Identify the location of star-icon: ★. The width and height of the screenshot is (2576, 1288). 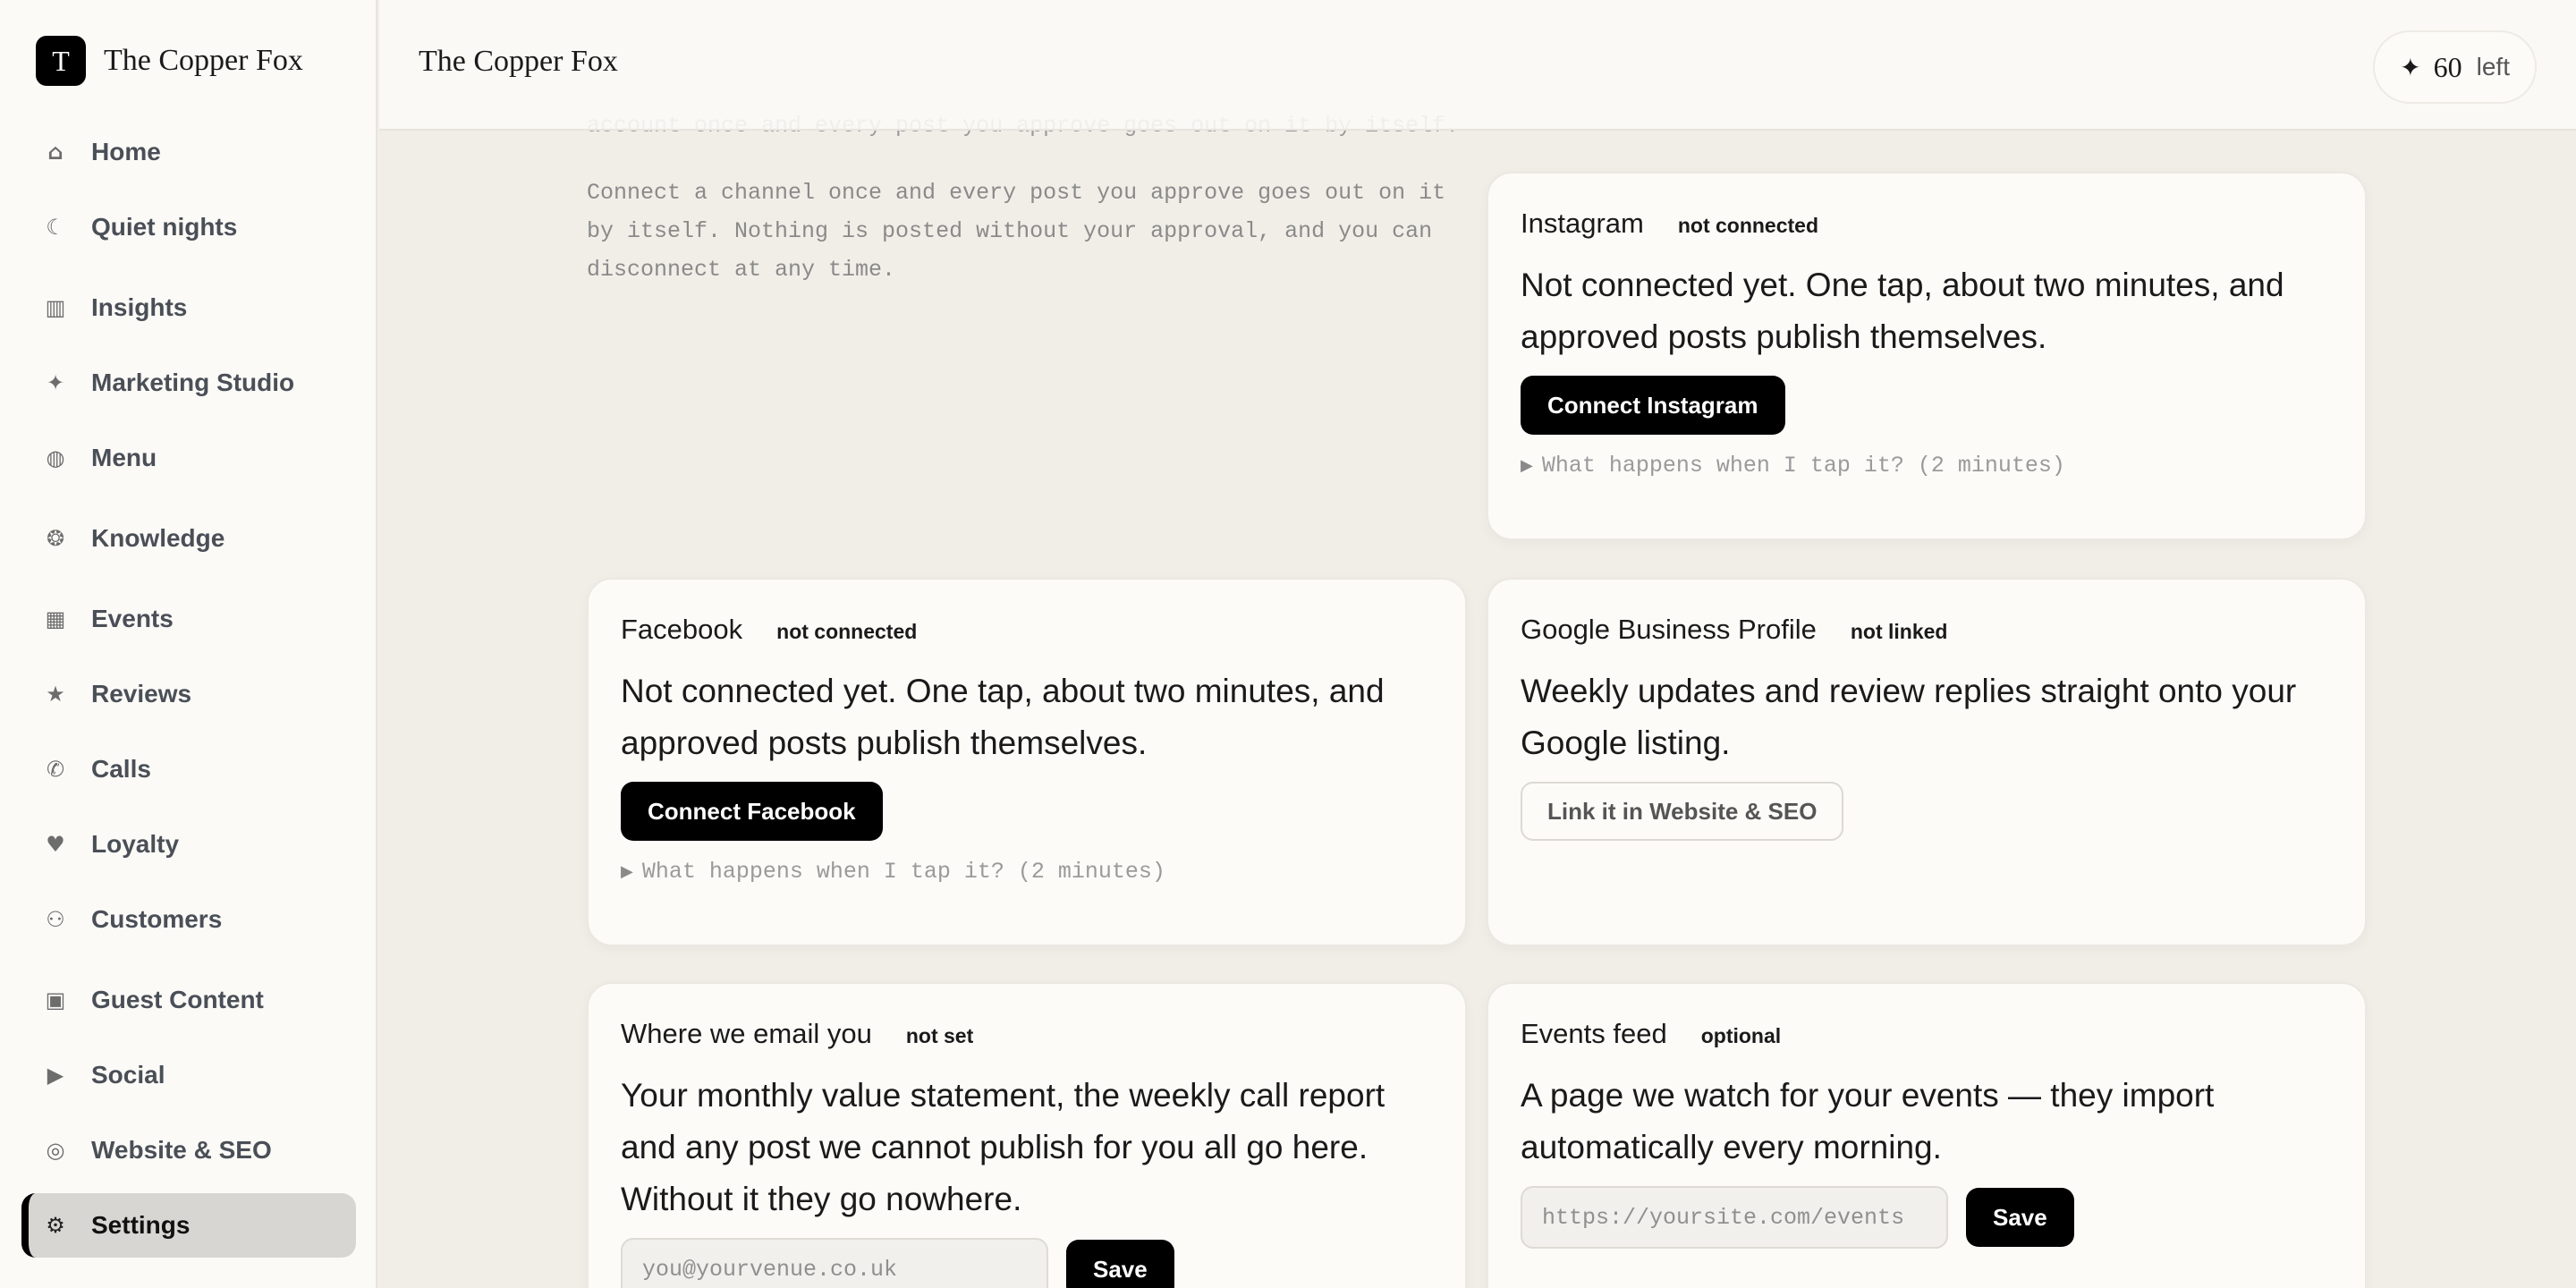
(55, 694).